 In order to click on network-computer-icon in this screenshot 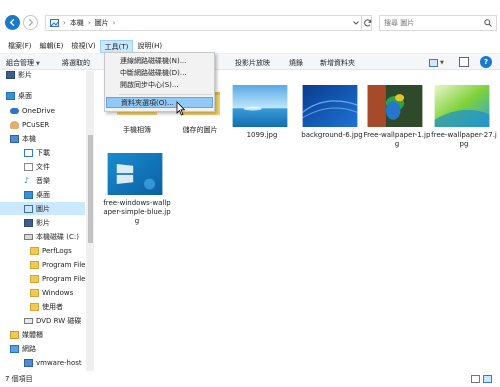, I will do `click(28, 362)`.